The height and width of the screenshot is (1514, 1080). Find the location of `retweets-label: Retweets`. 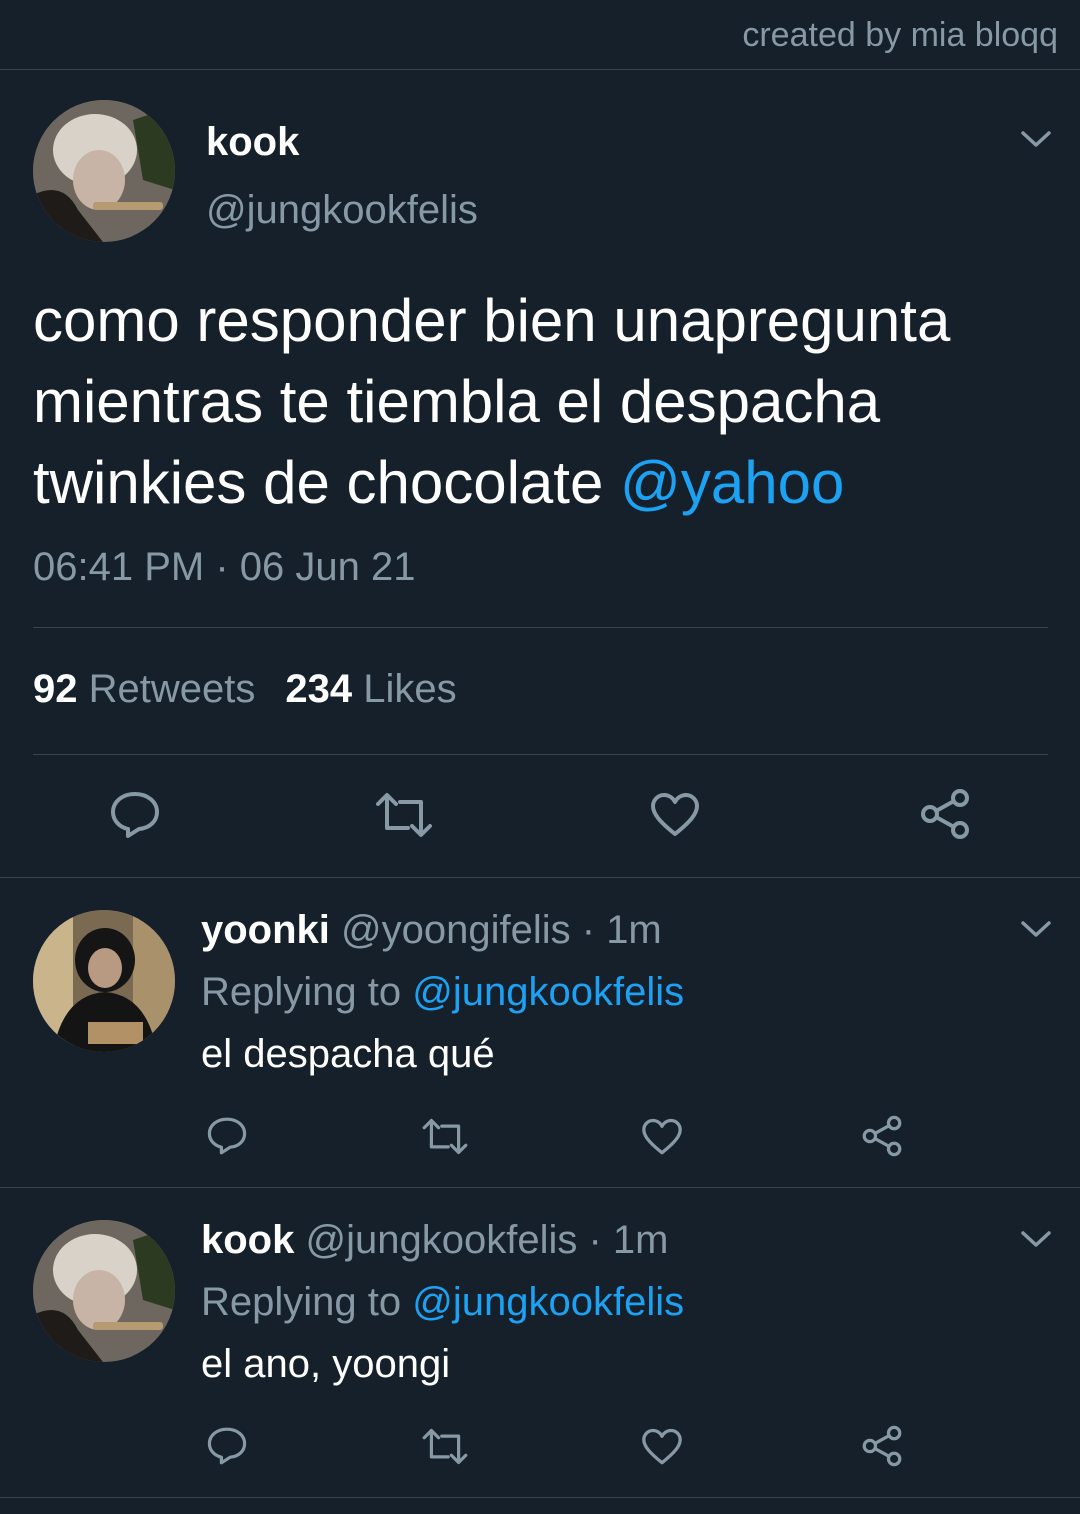

retweets-label: Retweets is located at coordinates (172, 689).